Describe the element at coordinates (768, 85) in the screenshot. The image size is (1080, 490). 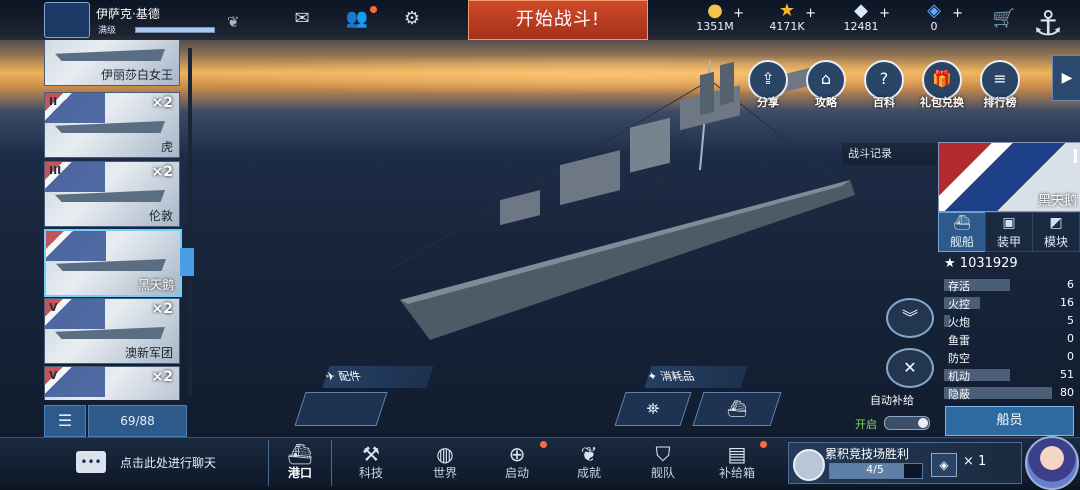
I see `share-button: ⇪ 分享` at that location.